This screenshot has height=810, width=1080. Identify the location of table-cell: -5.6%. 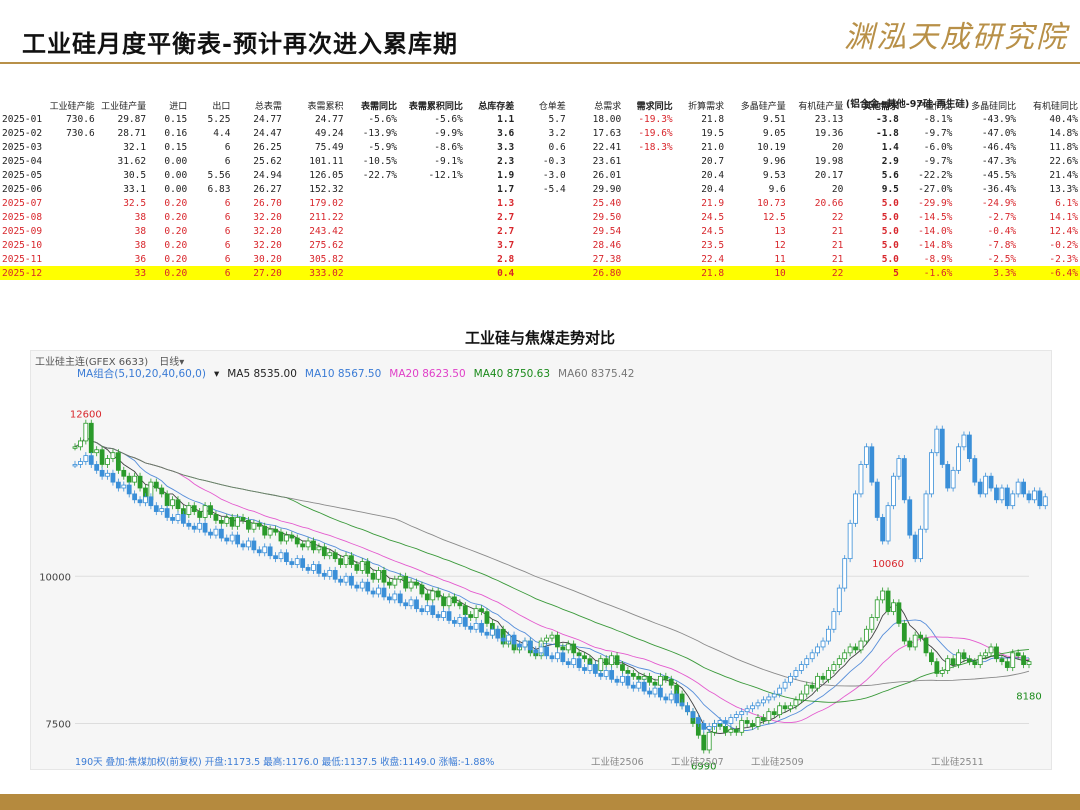
(383, 119).